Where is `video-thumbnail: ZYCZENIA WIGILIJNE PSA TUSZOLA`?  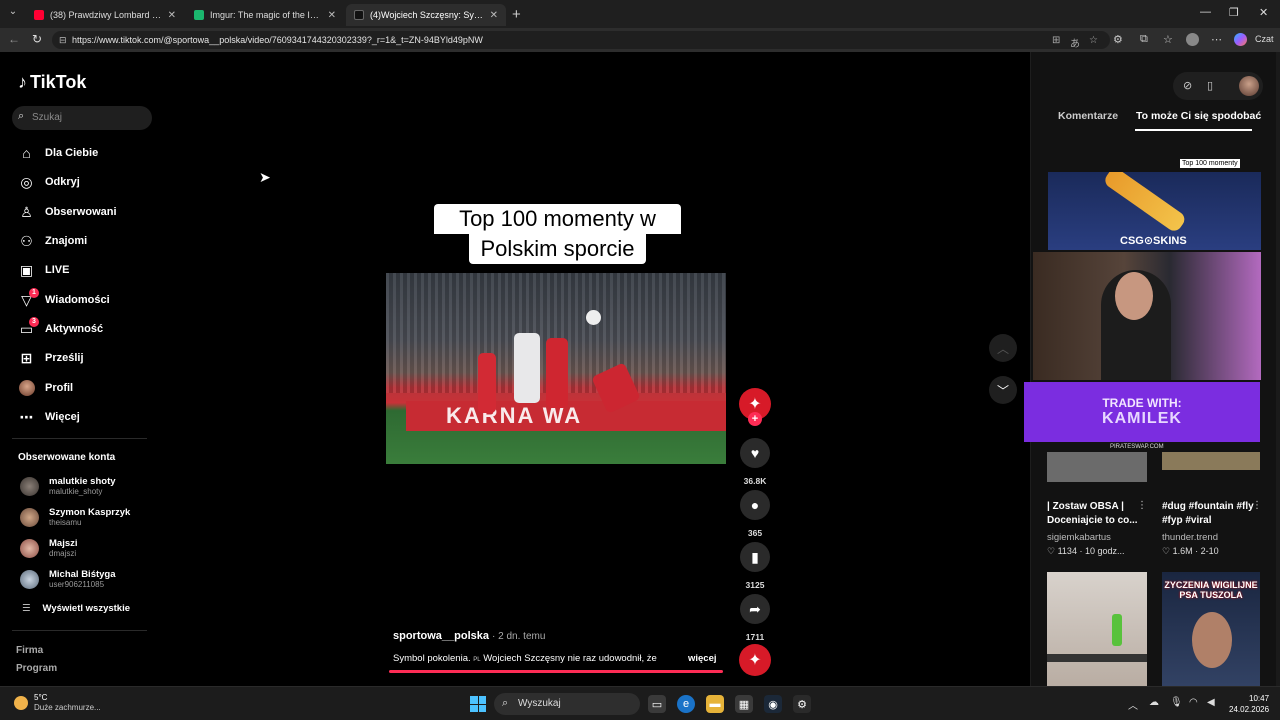 video-thumbnail: ZYCZENIA WIGILIJNE PSA TUSZOLA is located at coordinates (1211, 629).